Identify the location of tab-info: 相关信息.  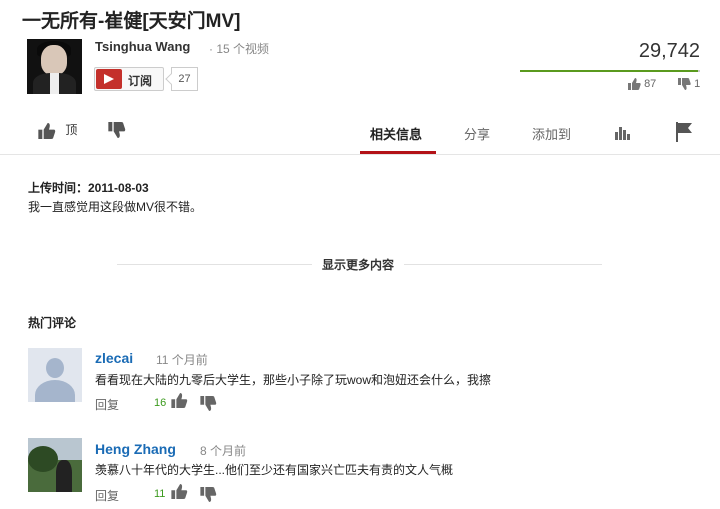
(396, 133).